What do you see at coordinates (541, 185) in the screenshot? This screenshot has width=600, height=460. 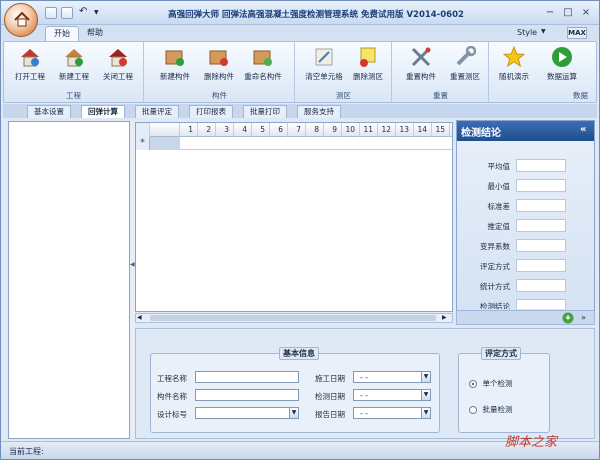 I see `field-min-value` at bounding box center [541, 185].